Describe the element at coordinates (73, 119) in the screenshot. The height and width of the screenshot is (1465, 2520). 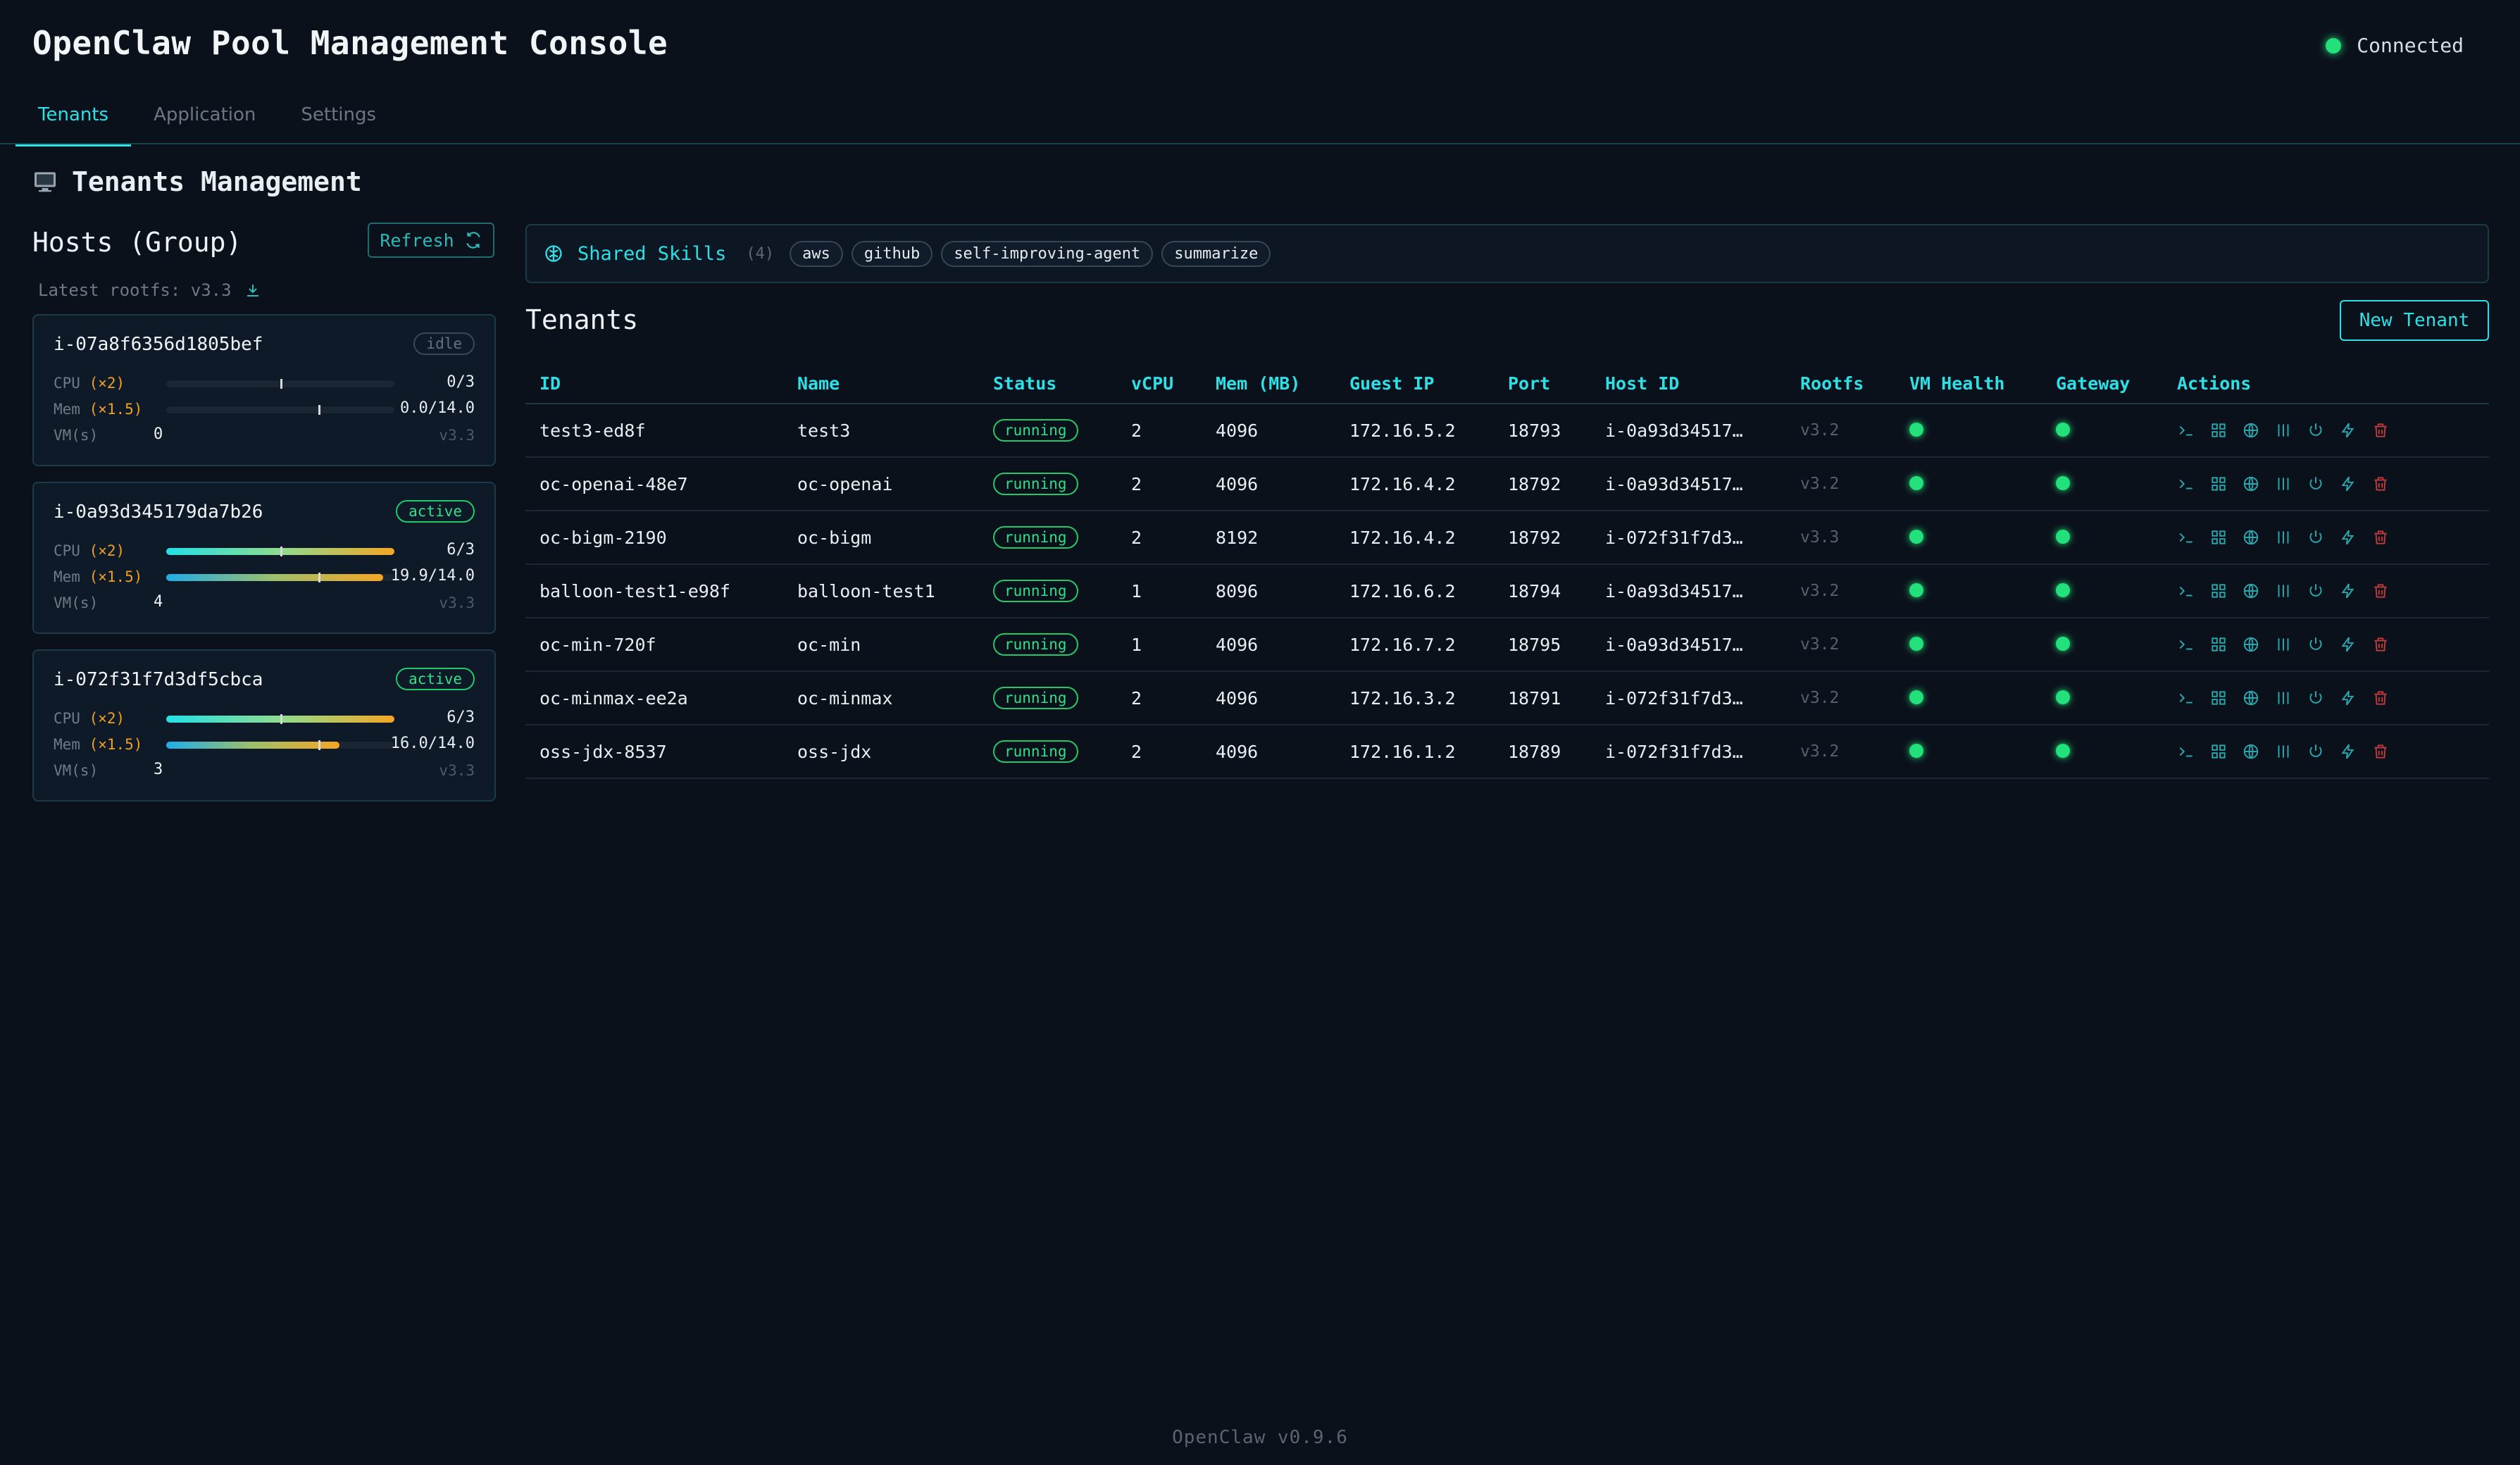
I see `tab-tenants: Tenants` at that location.